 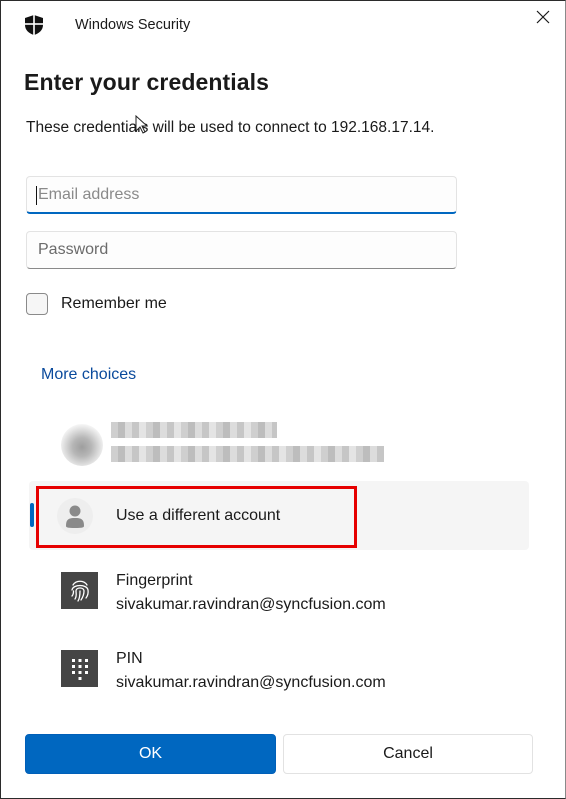 What do you see at coordinates (114, 303) in the screenshot?
I see `remember-me-label: Remember me` at bounding box center [114, 303].